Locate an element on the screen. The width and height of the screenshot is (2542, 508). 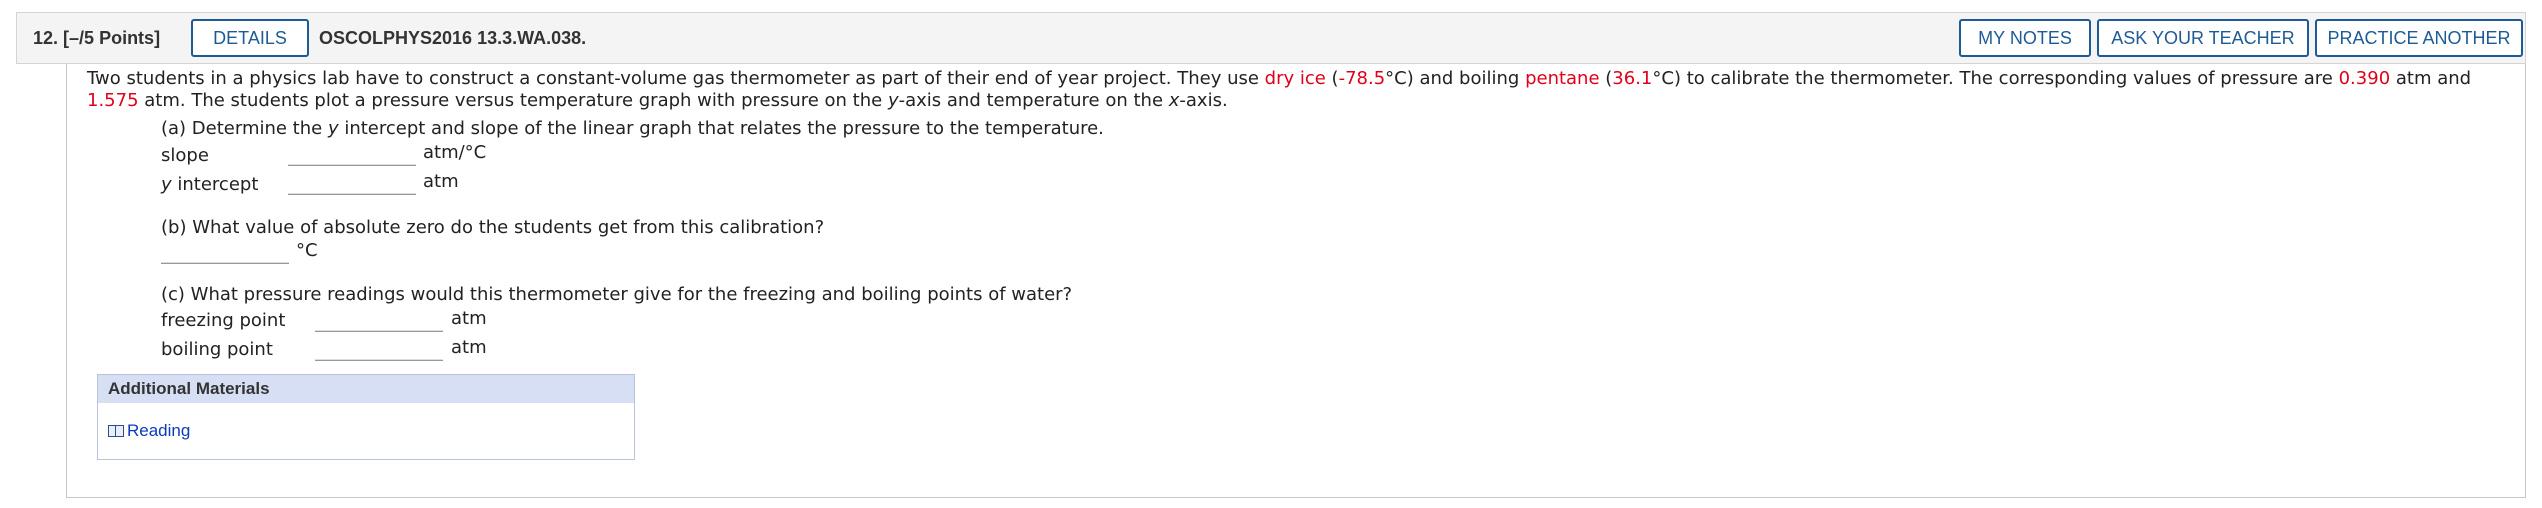
freezing-point-input is located at coordinates (379, 321).